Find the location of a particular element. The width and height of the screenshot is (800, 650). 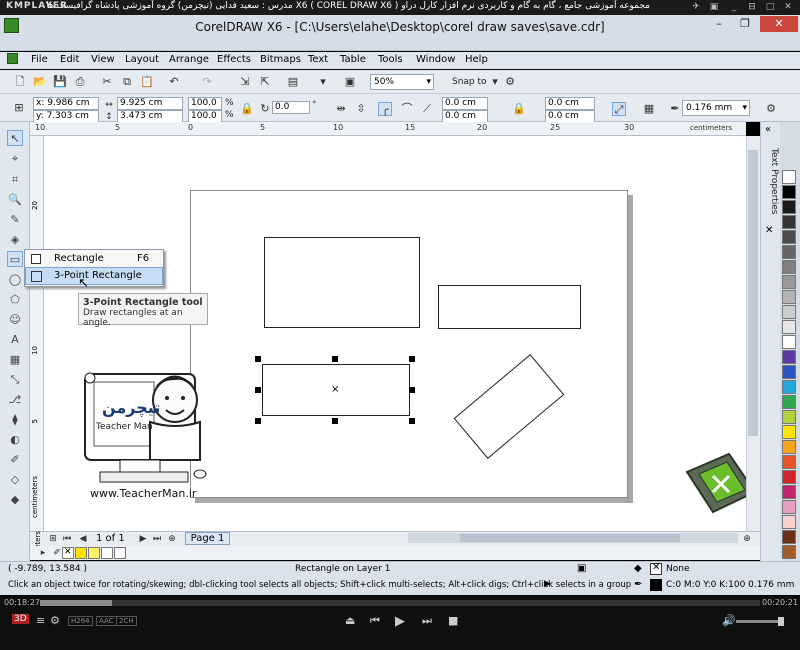

print-icon: ⎙ is located at coordinates (80, 82).